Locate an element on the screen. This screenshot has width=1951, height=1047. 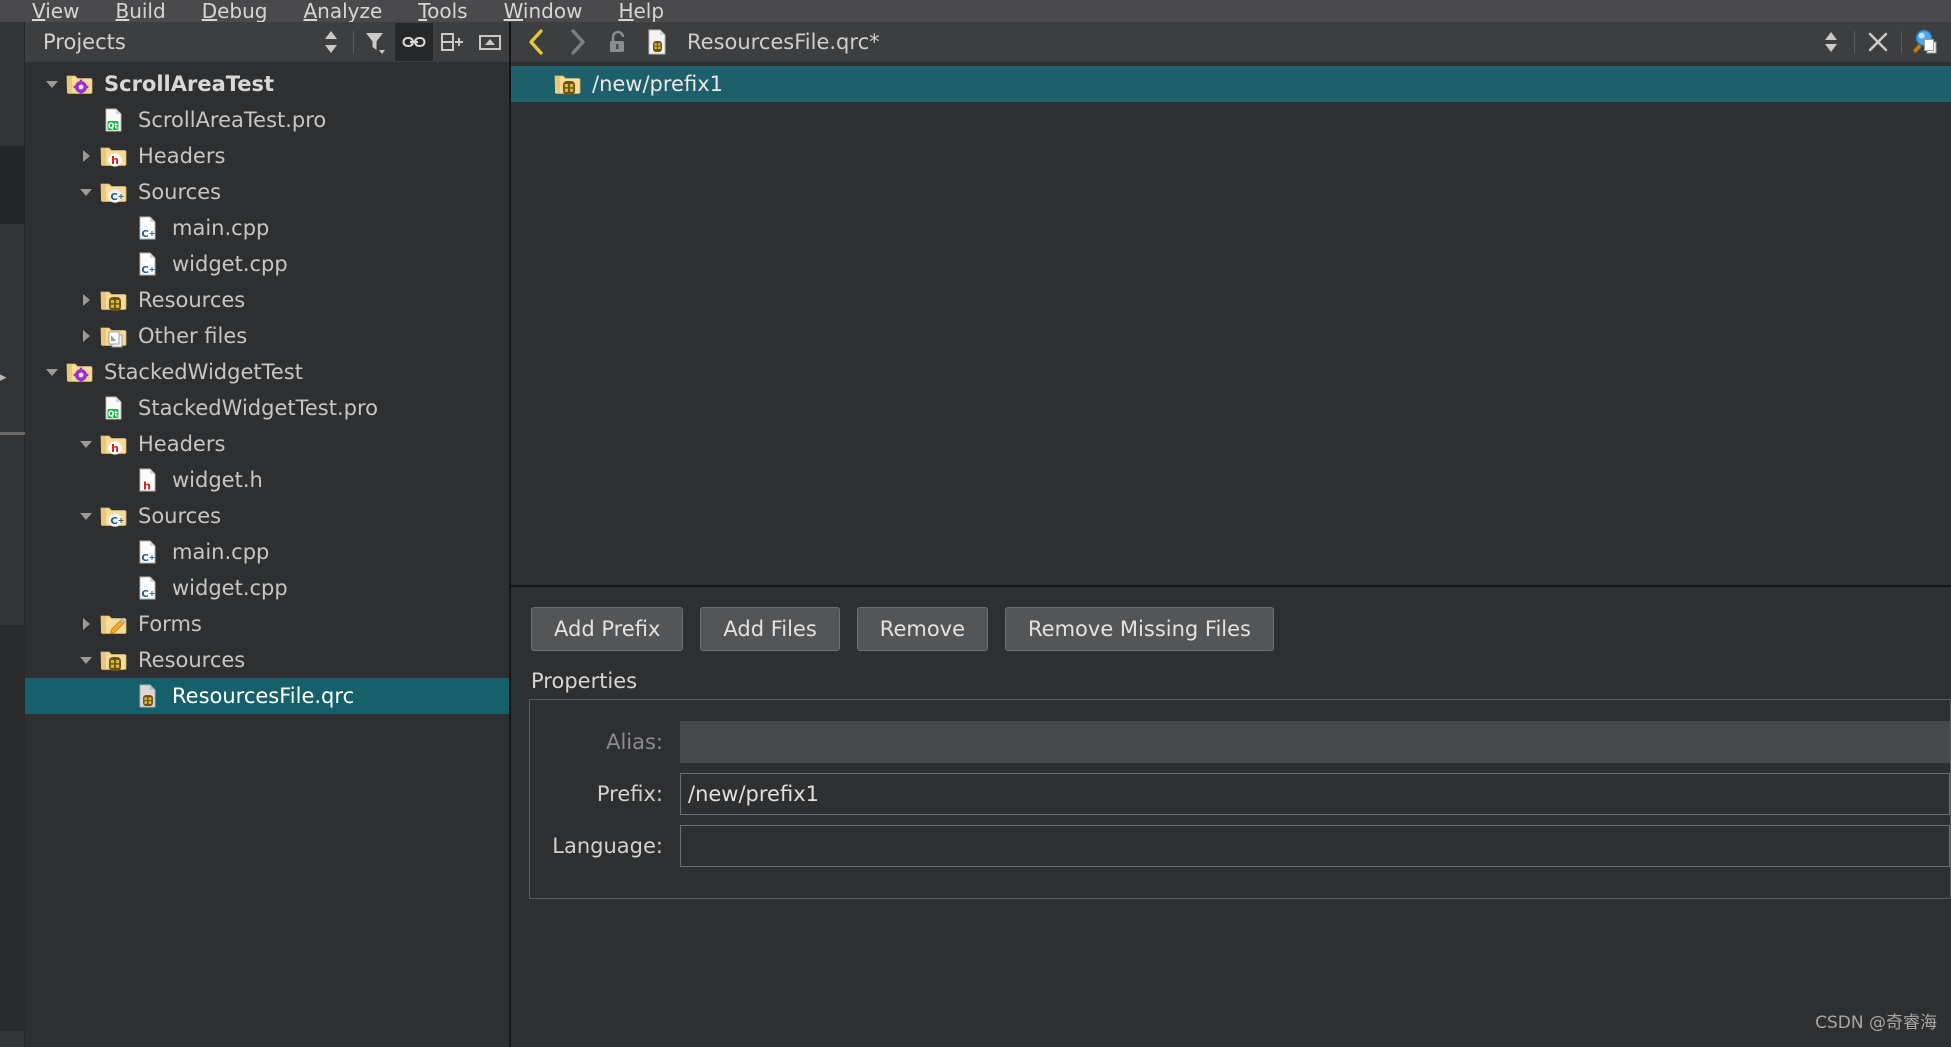
remove-missing-files-button: Remove Missing Files is located at coordinates (1139, 629).